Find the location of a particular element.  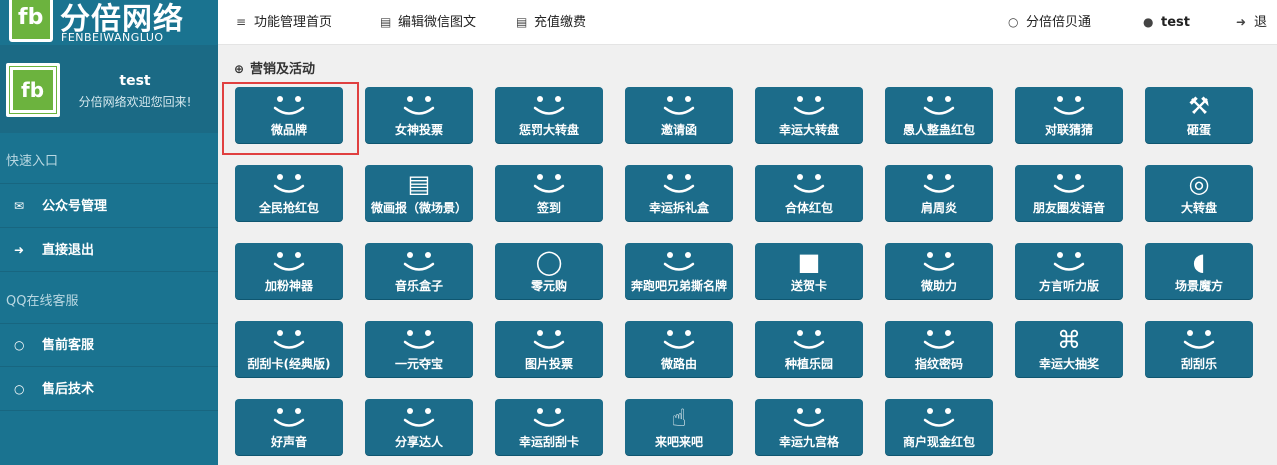

tile-label: 零元购 is located at coordinates (548, 286).